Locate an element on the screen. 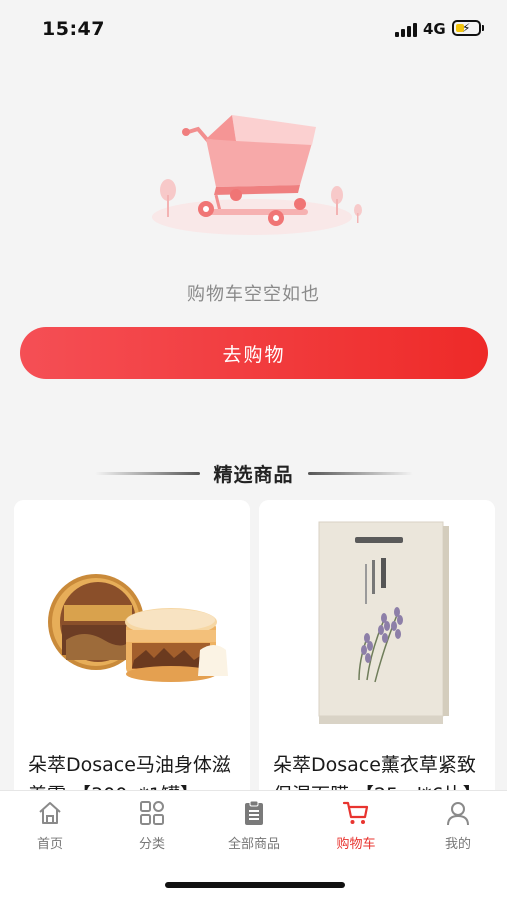 This screenshot has width=507, height=900. tab-home: 首页 is located at coordinates (50, 825).